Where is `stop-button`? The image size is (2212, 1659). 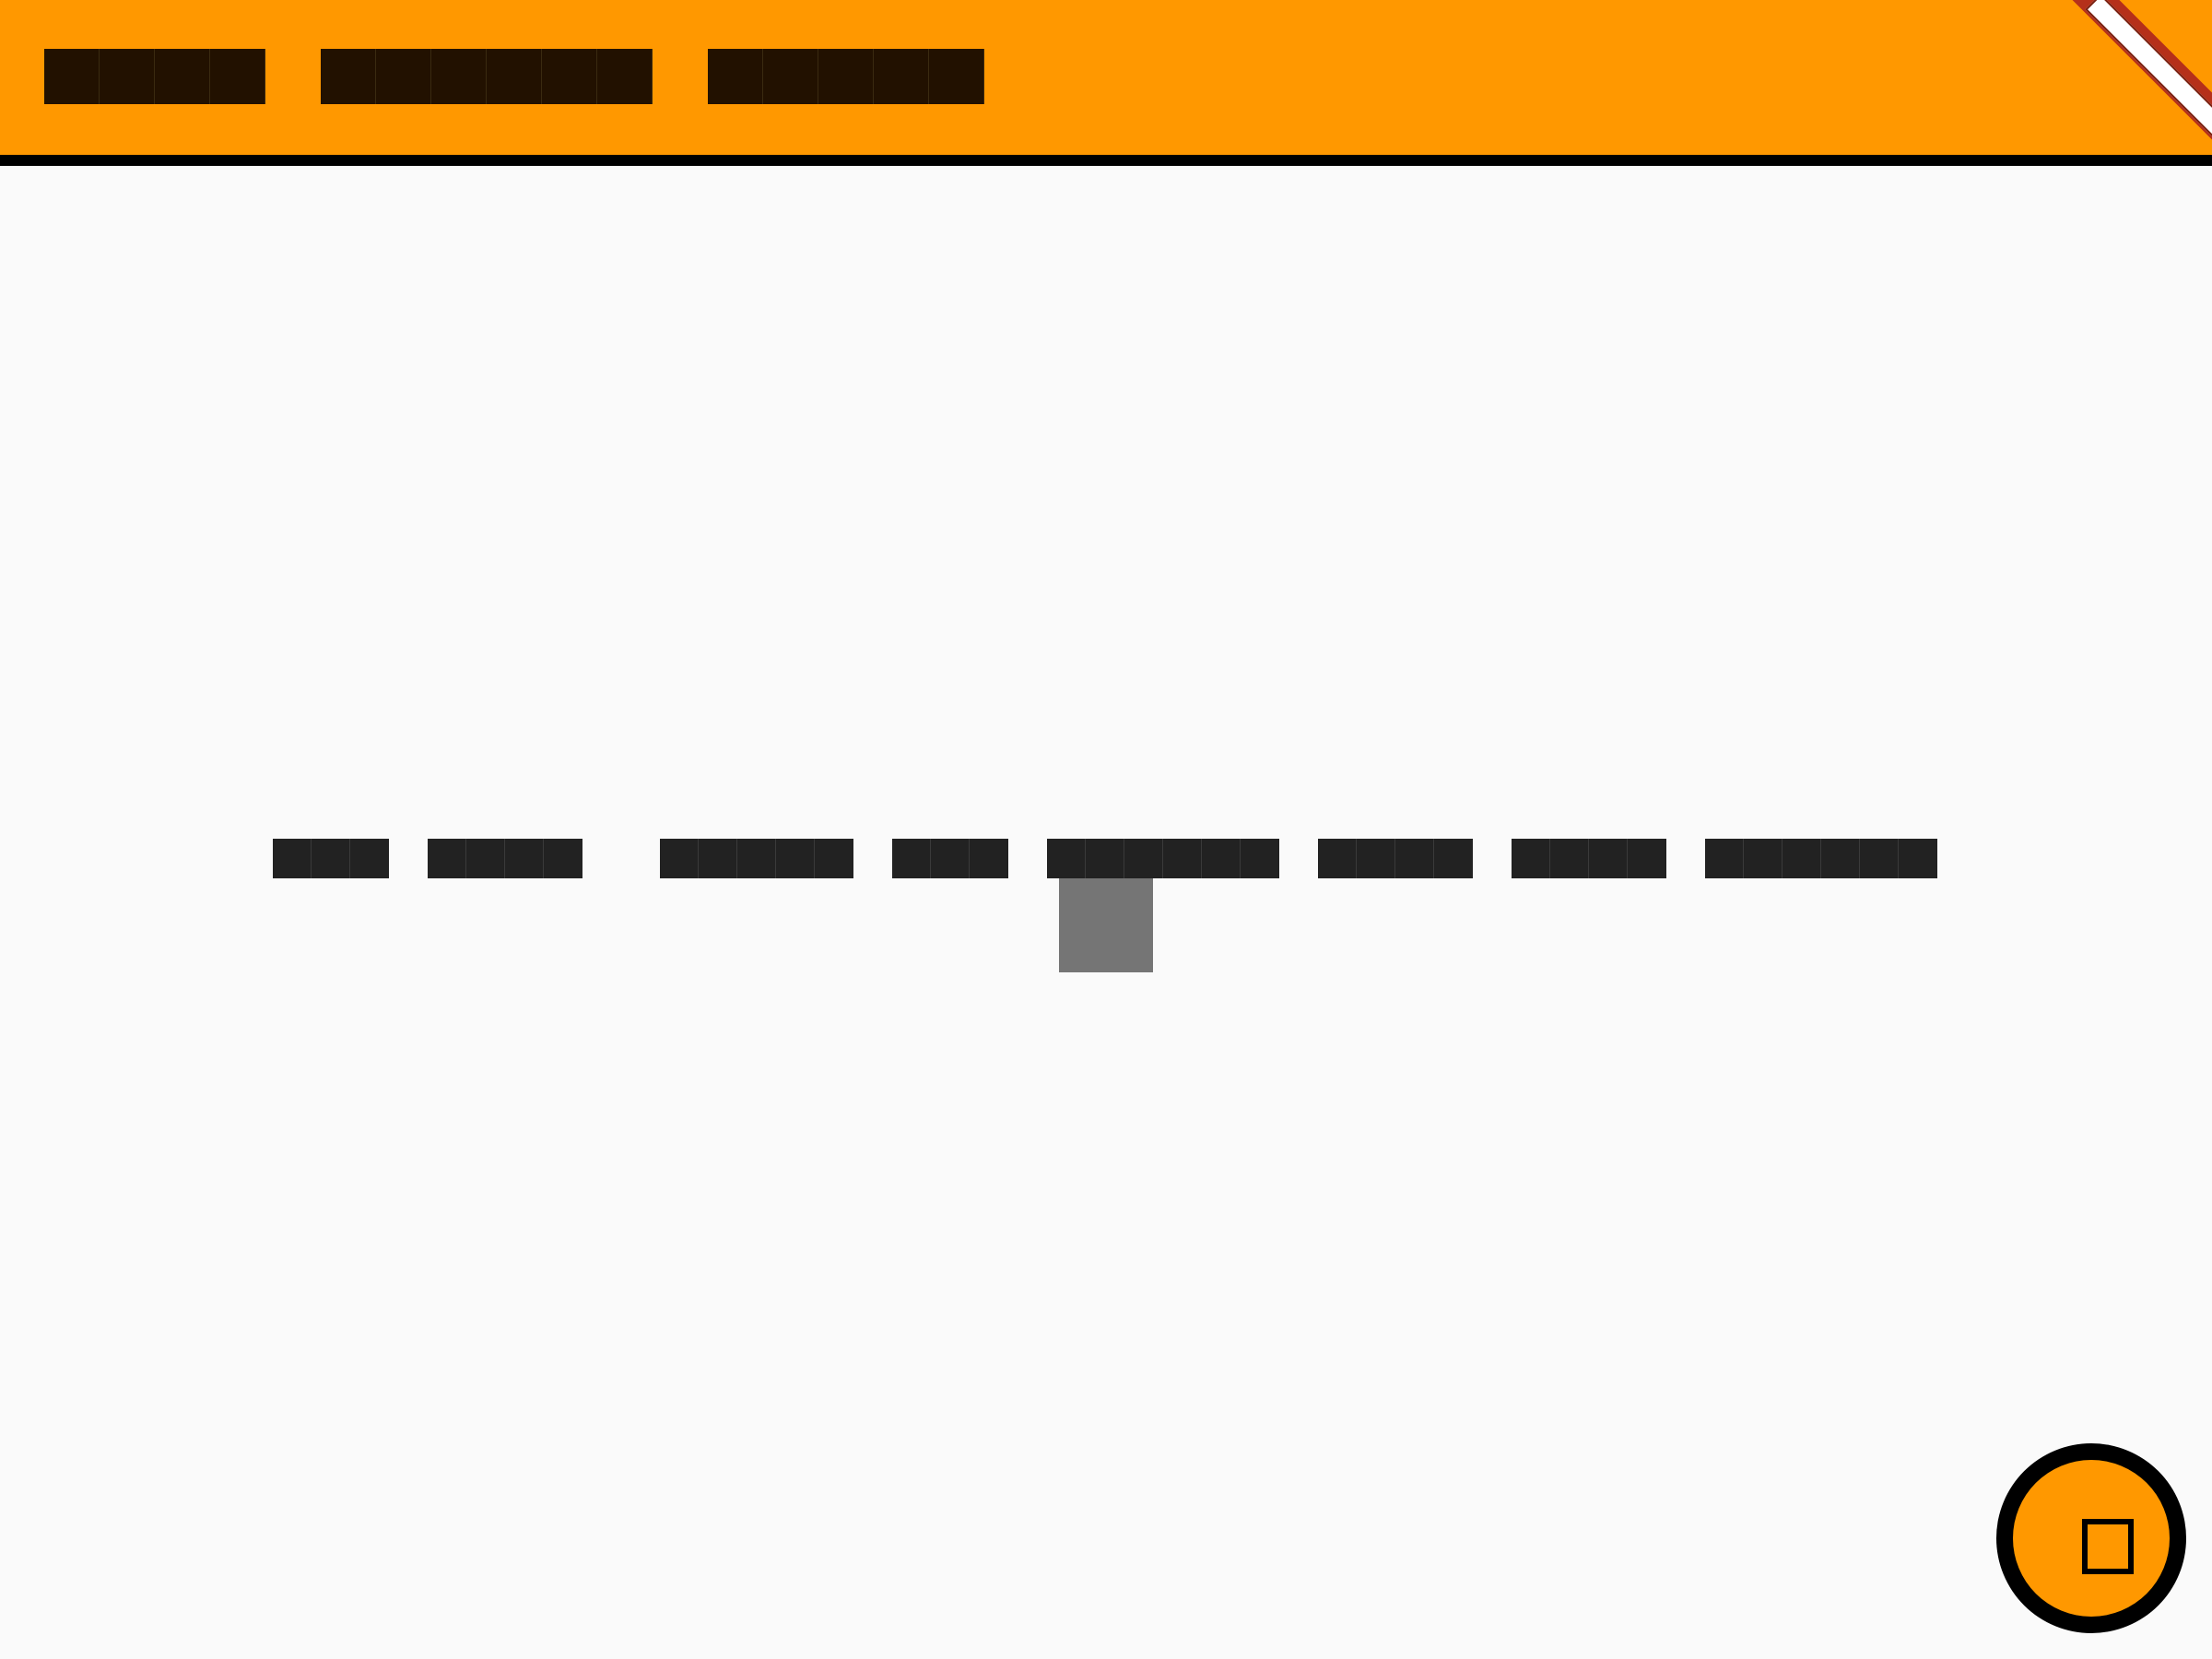
stop-button is located at coordinates (2091, 1538).